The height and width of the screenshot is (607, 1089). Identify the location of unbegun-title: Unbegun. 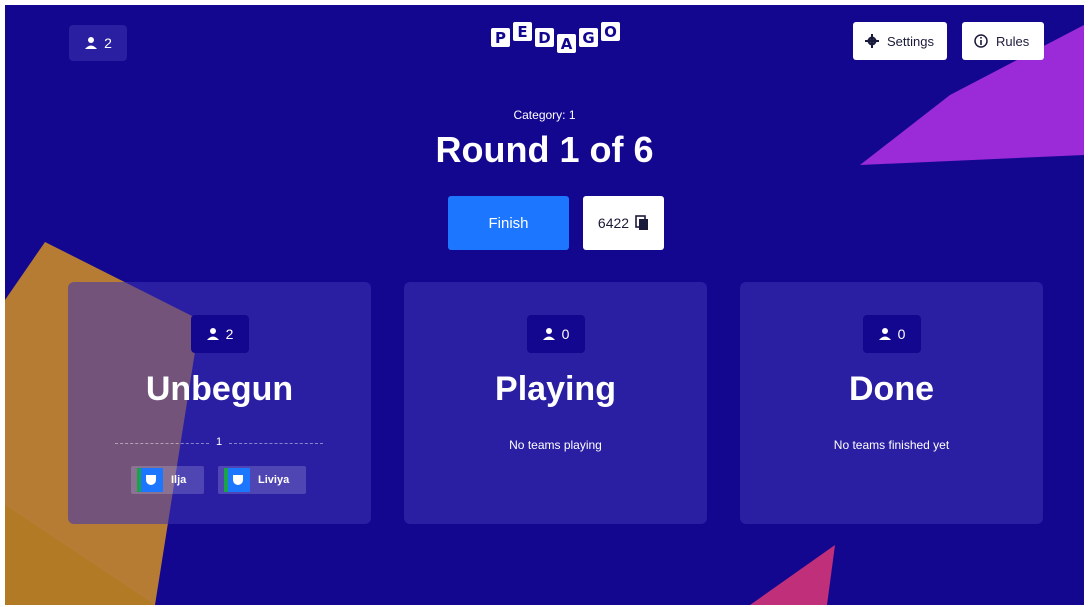
(219, 389).